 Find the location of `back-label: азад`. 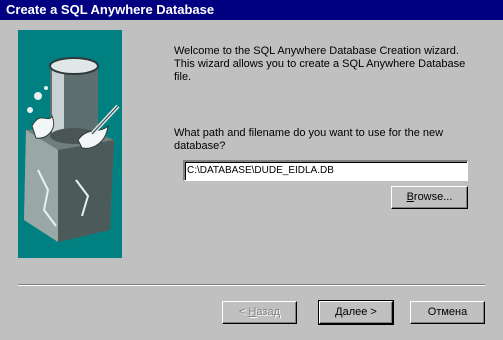

back-label: азад is located at coordinates (268, 312).